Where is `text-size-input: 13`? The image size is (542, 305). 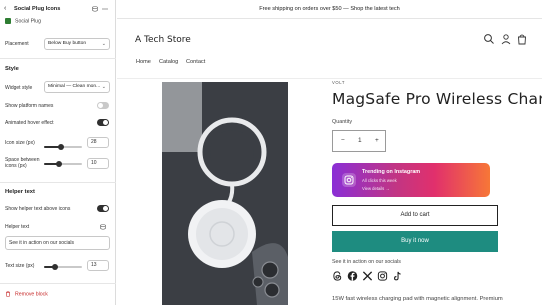 text-size-input: 13 is located at coordinates (98, 265).